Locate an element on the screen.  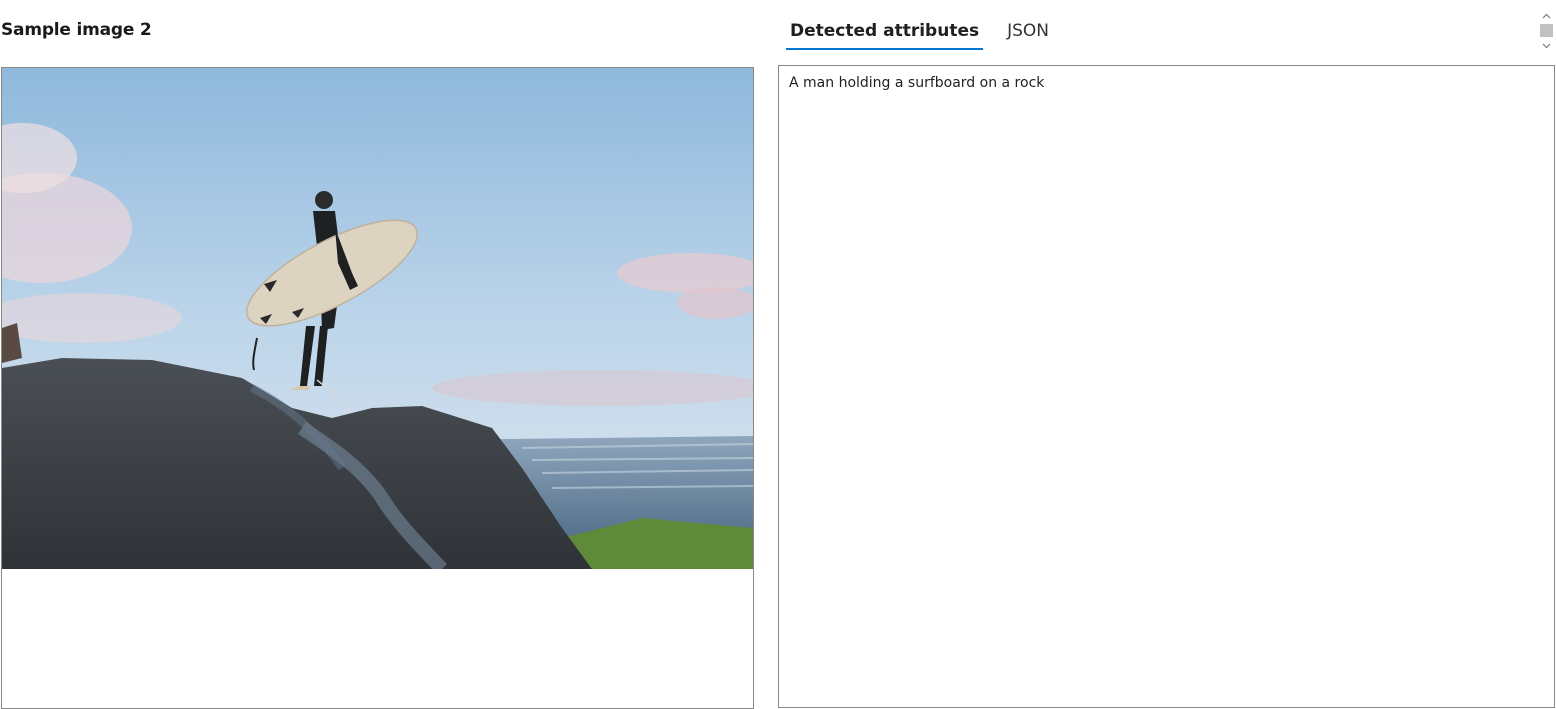
chevron-up-icon is located at coordinates (1546, 16).